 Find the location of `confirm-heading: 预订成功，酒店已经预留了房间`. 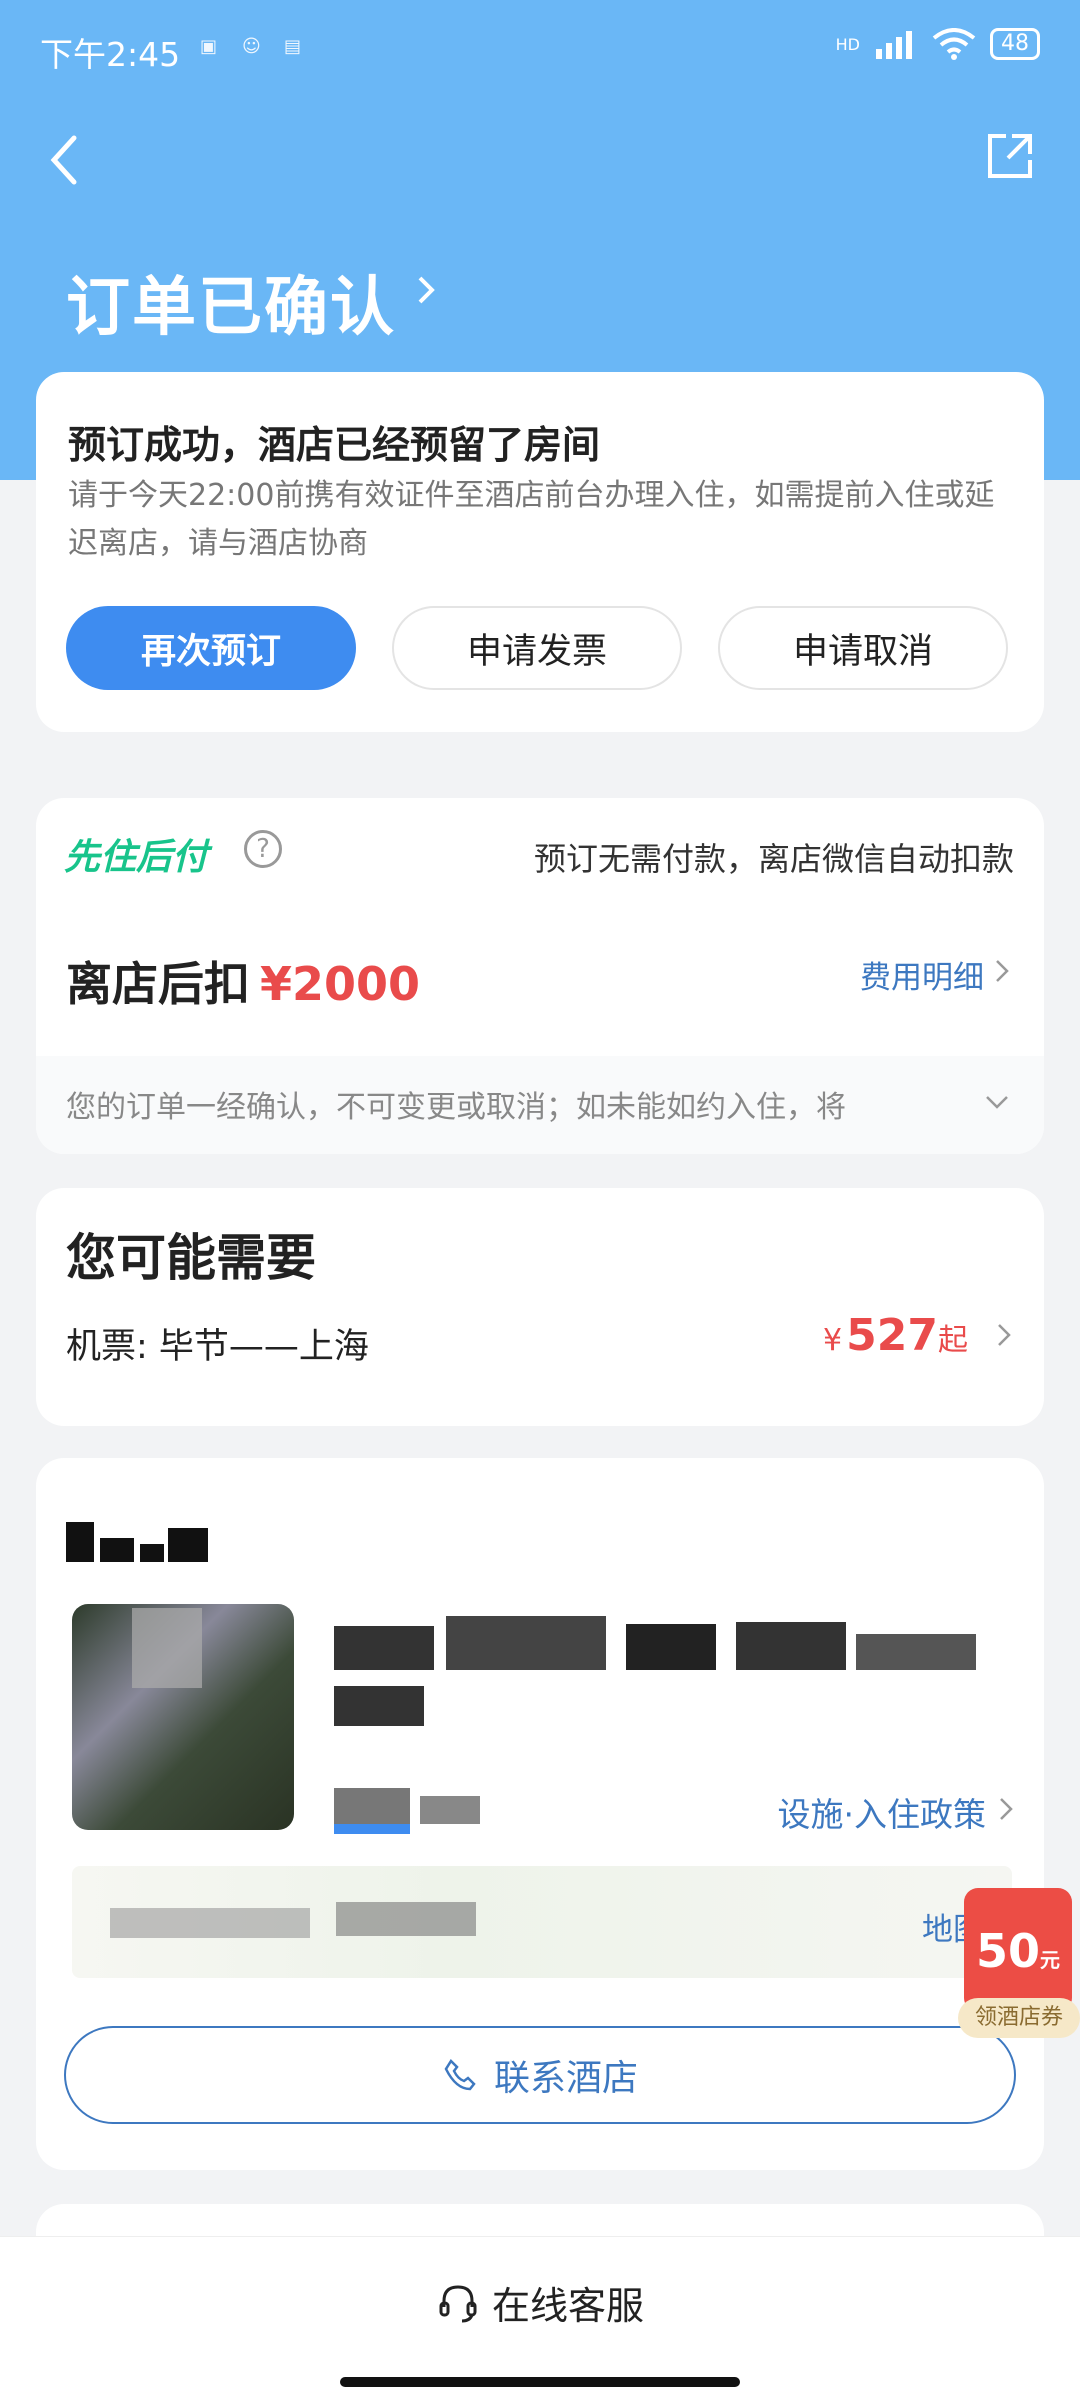

confirm-heading: 预订成功，酒店已经预留了房间 is located at coordinates (334, 445).